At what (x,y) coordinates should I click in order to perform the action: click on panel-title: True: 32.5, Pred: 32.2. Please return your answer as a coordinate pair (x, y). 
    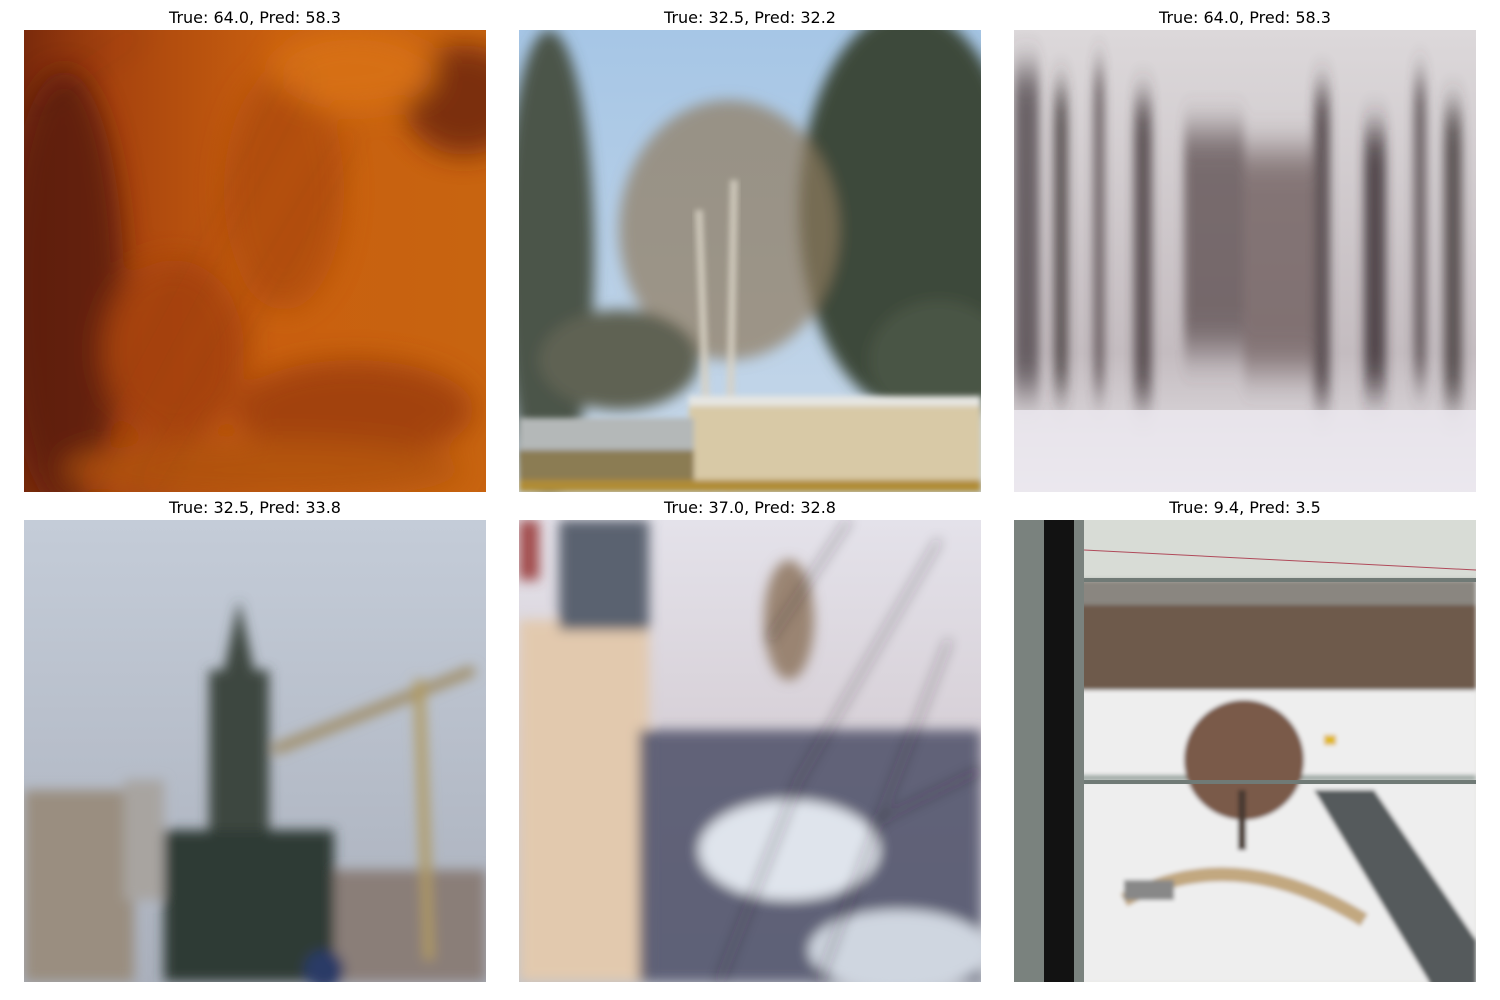
    Looking at the image, I should click on (750, 17).